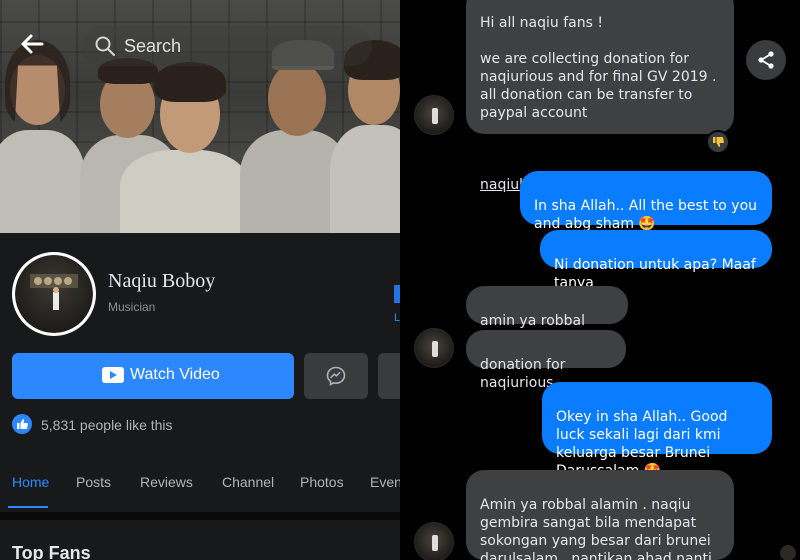  I want to click on top-bar: Search, so click(200, 36).